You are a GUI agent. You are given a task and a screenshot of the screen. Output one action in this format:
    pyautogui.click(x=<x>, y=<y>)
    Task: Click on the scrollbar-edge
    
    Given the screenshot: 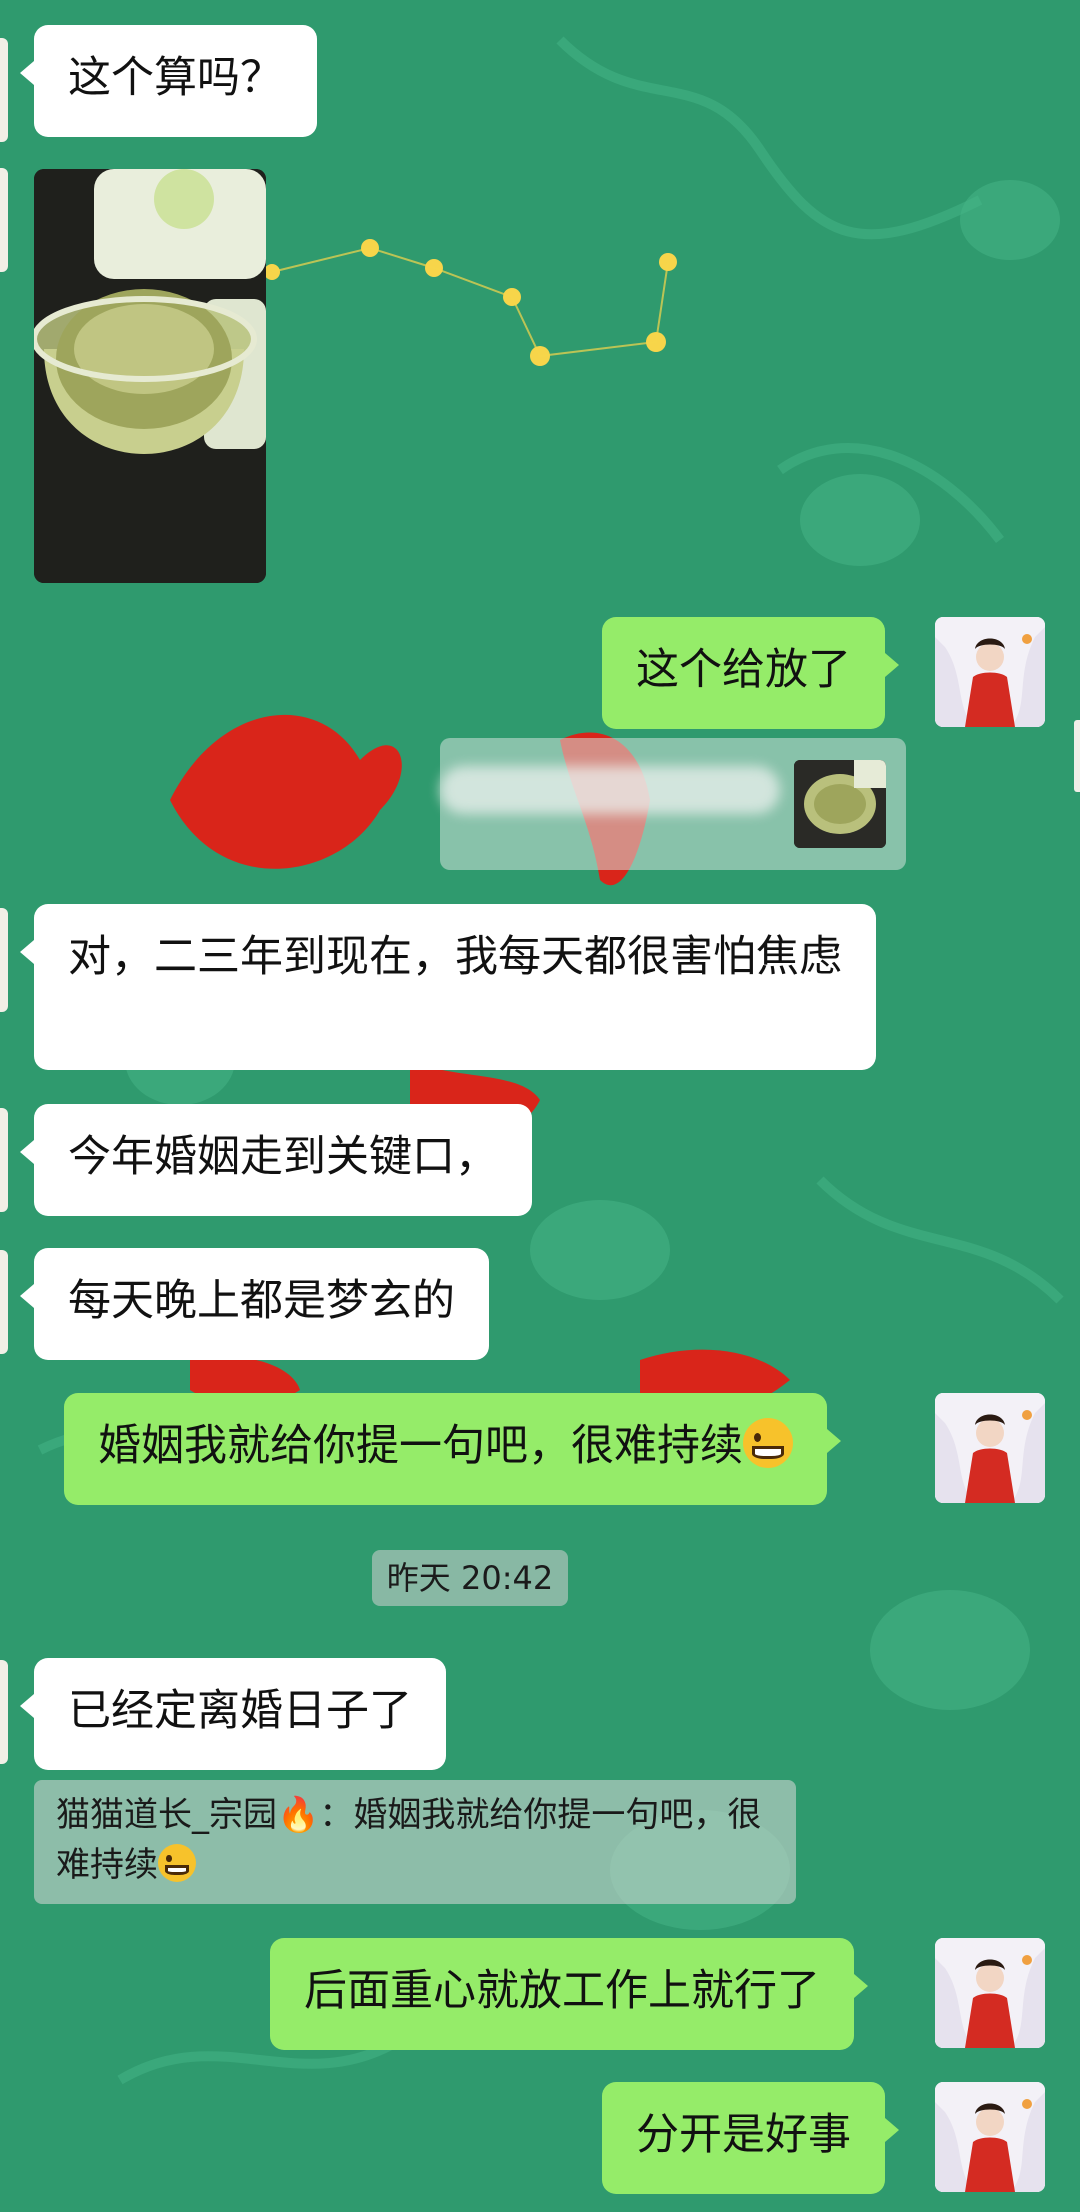 What is the action you would take?
    pyautogui.click(x=1077, y=756)
    